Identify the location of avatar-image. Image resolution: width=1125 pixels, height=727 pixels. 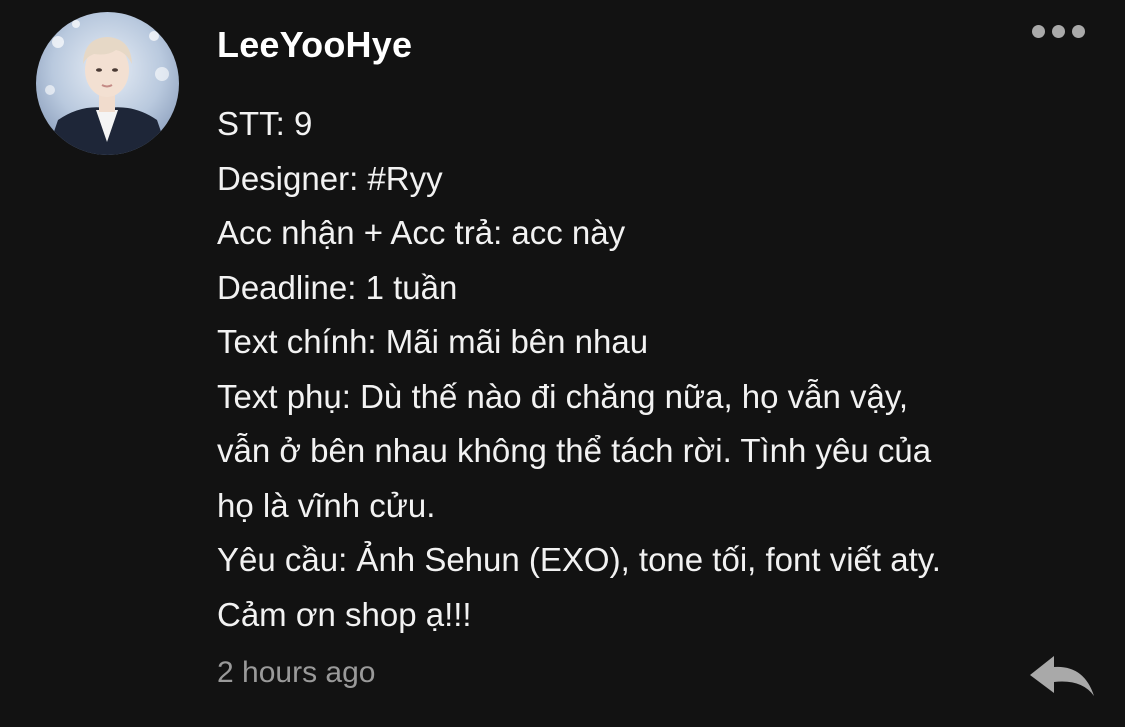
(107, 83).